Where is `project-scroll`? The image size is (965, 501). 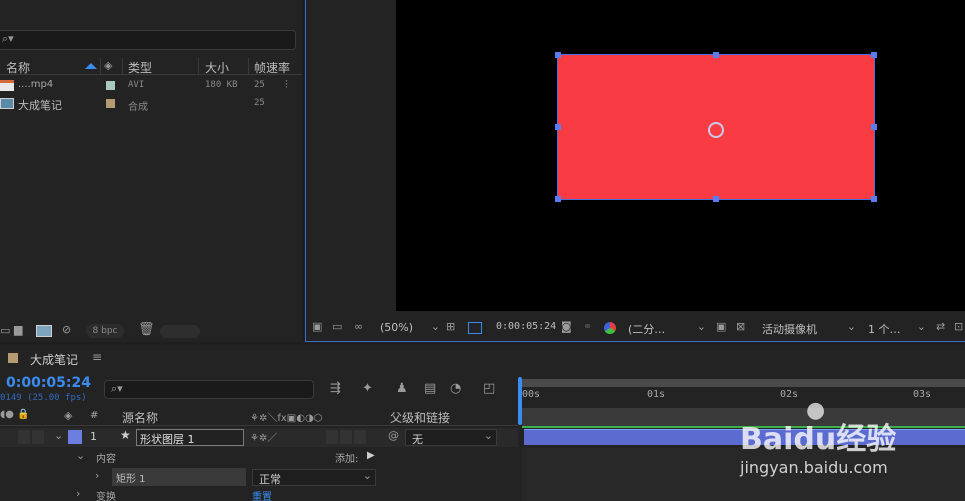
project-scroll is located at coordinates (180, 331).